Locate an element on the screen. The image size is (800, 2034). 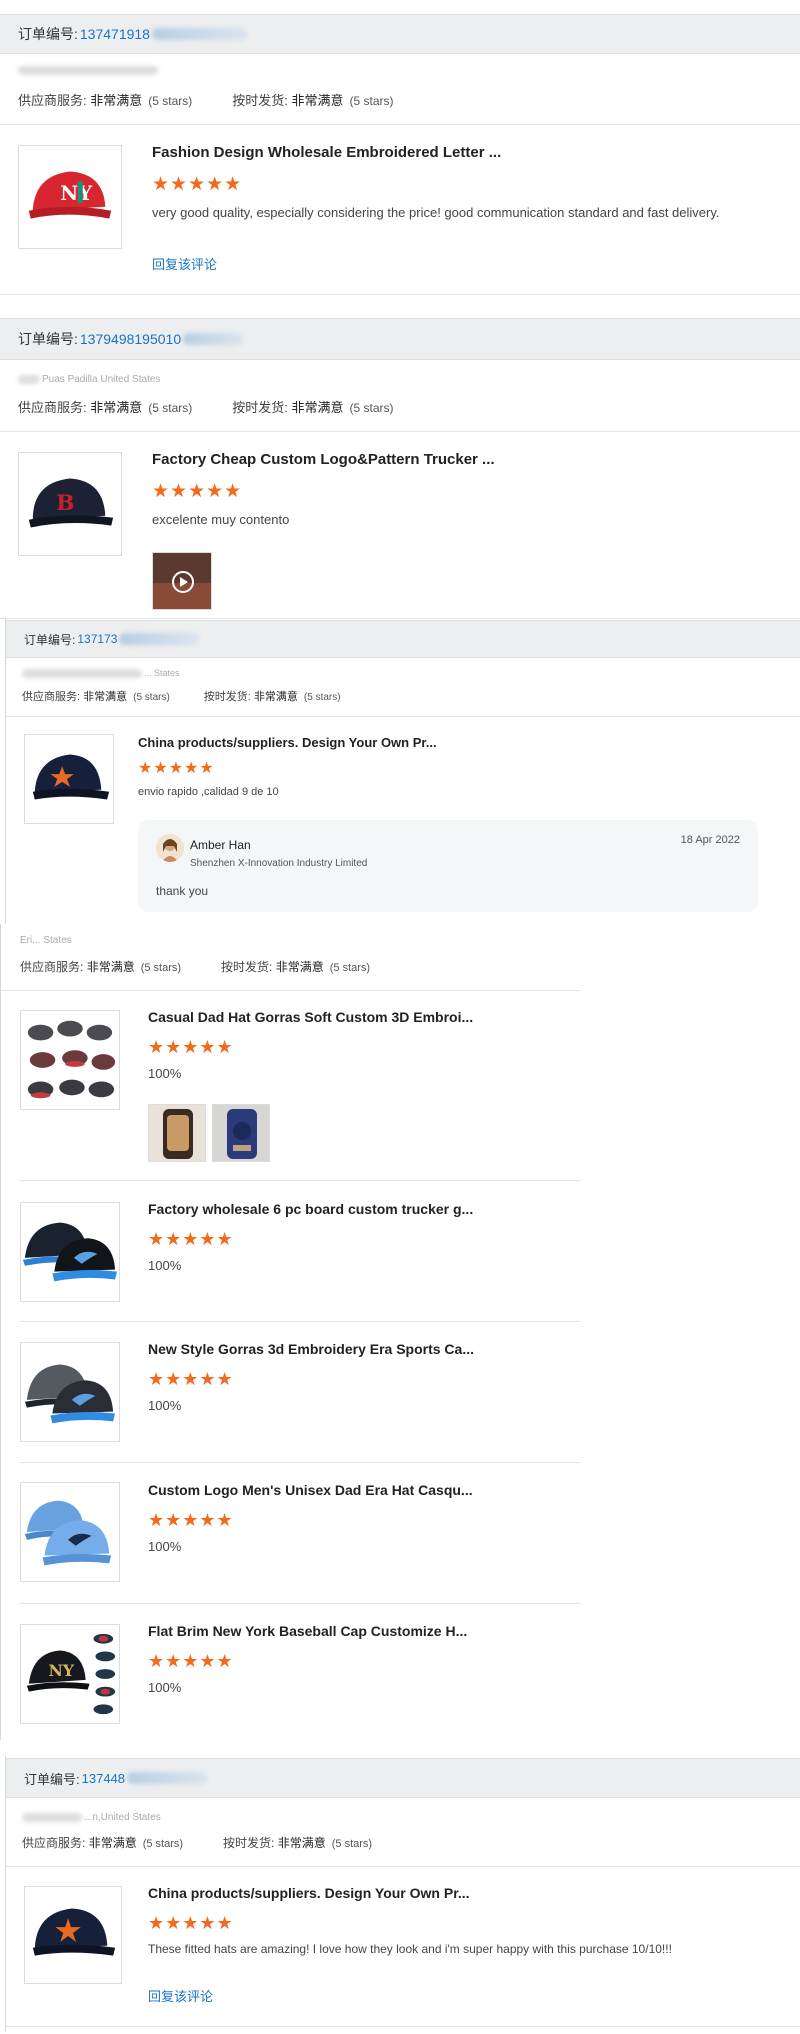
buyer-info: Eri... States is located at coordinates (46, 940).